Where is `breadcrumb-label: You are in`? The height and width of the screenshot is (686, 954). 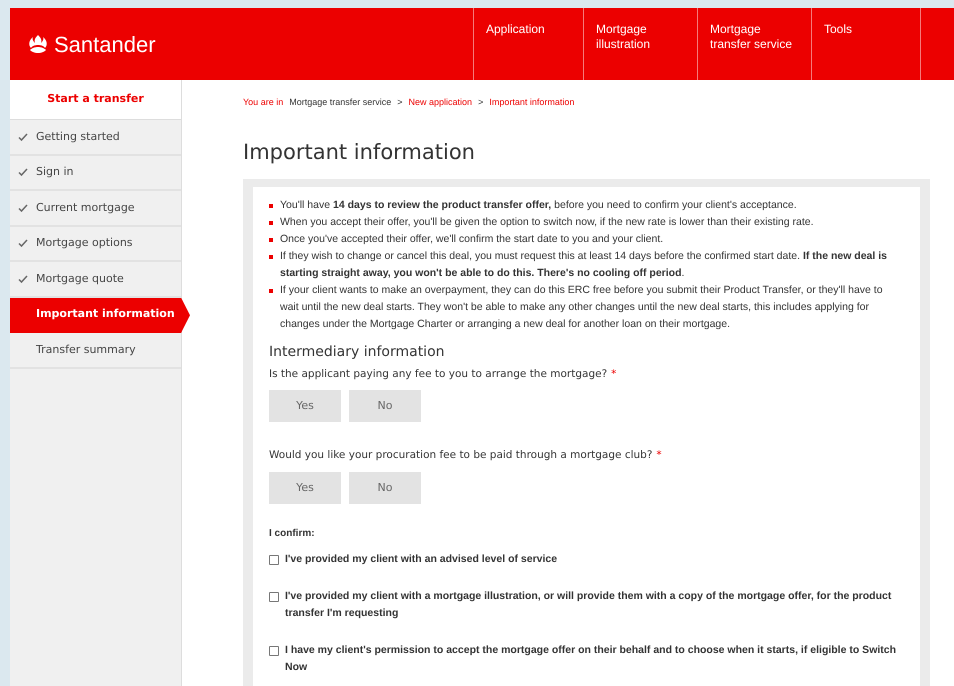 breadcrumb-label: You are in is located at coordinates (263, 102).